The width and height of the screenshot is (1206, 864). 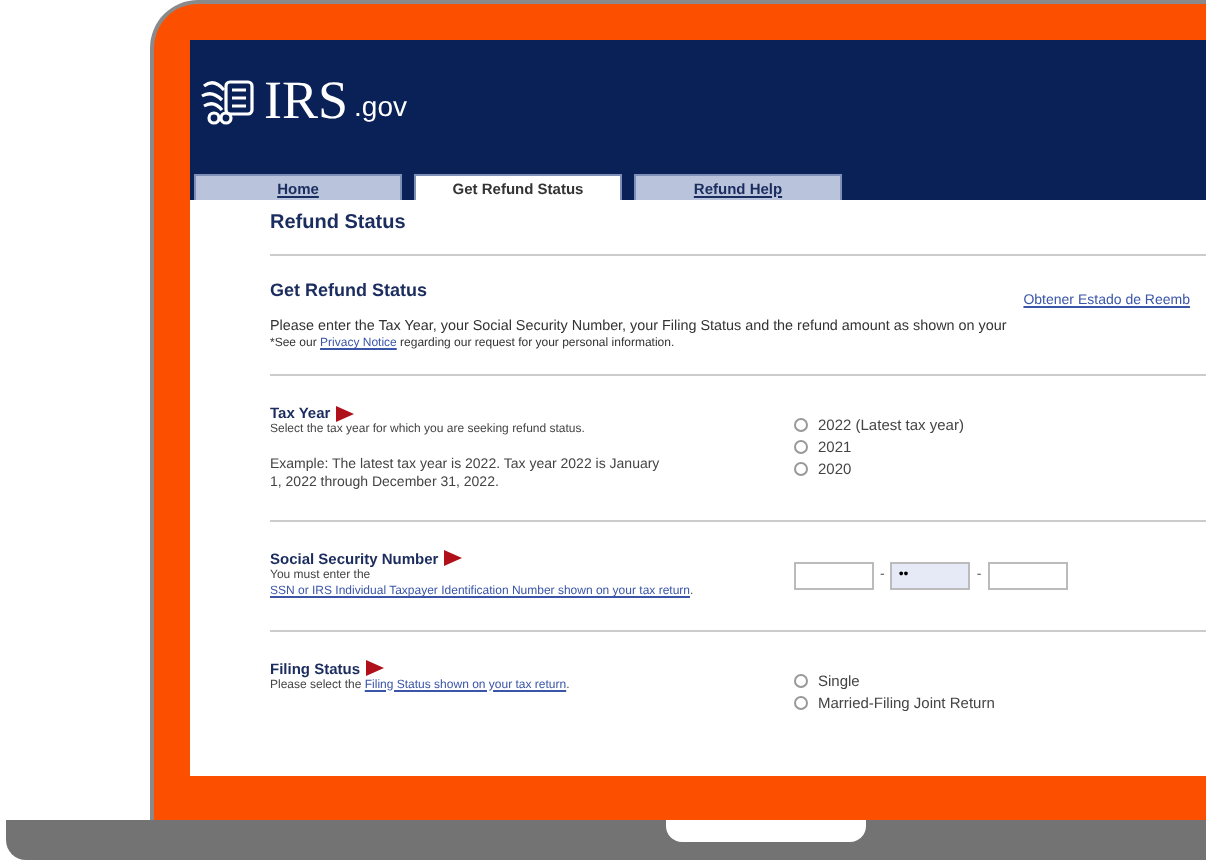 What do you see at coordinates (228, 100) in the screenshot?
I see `eagle-seal-icon` at bounding box center [228, 100].